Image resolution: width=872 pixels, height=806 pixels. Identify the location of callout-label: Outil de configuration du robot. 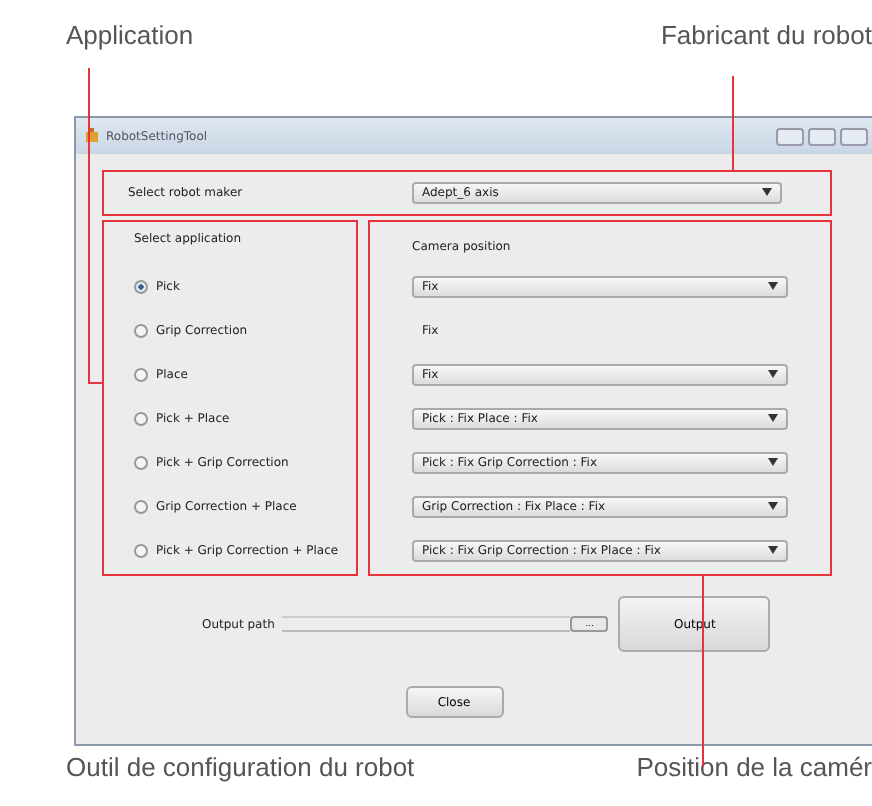
(240, 767).